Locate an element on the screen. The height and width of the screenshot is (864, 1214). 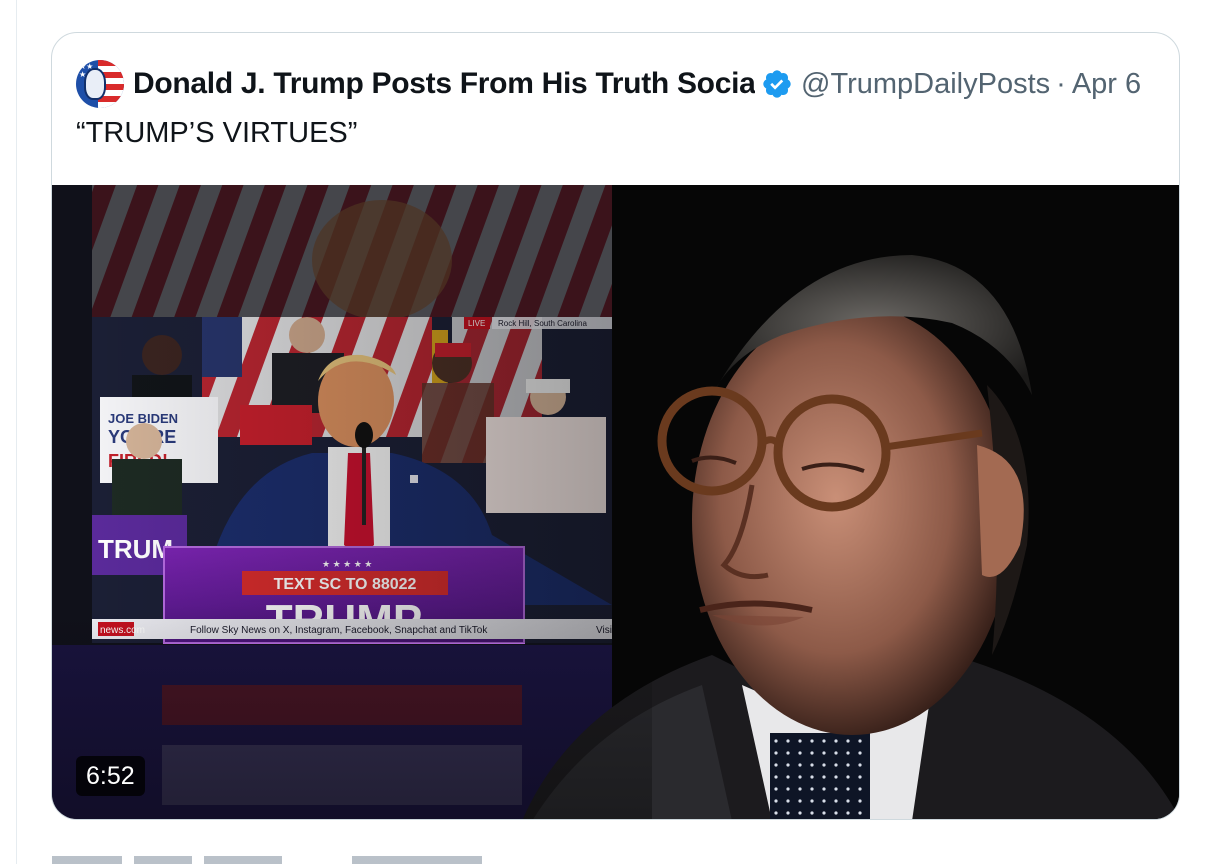
quoted-post-text: “TRUMP’S VIRTUES” is located at coordinates (217, 133).